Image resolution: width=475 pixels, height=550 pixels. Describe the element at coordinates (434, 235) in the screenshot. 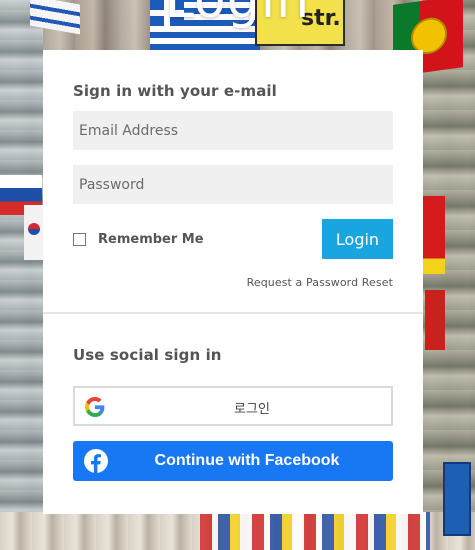

I see `background-flag-red` at that location.